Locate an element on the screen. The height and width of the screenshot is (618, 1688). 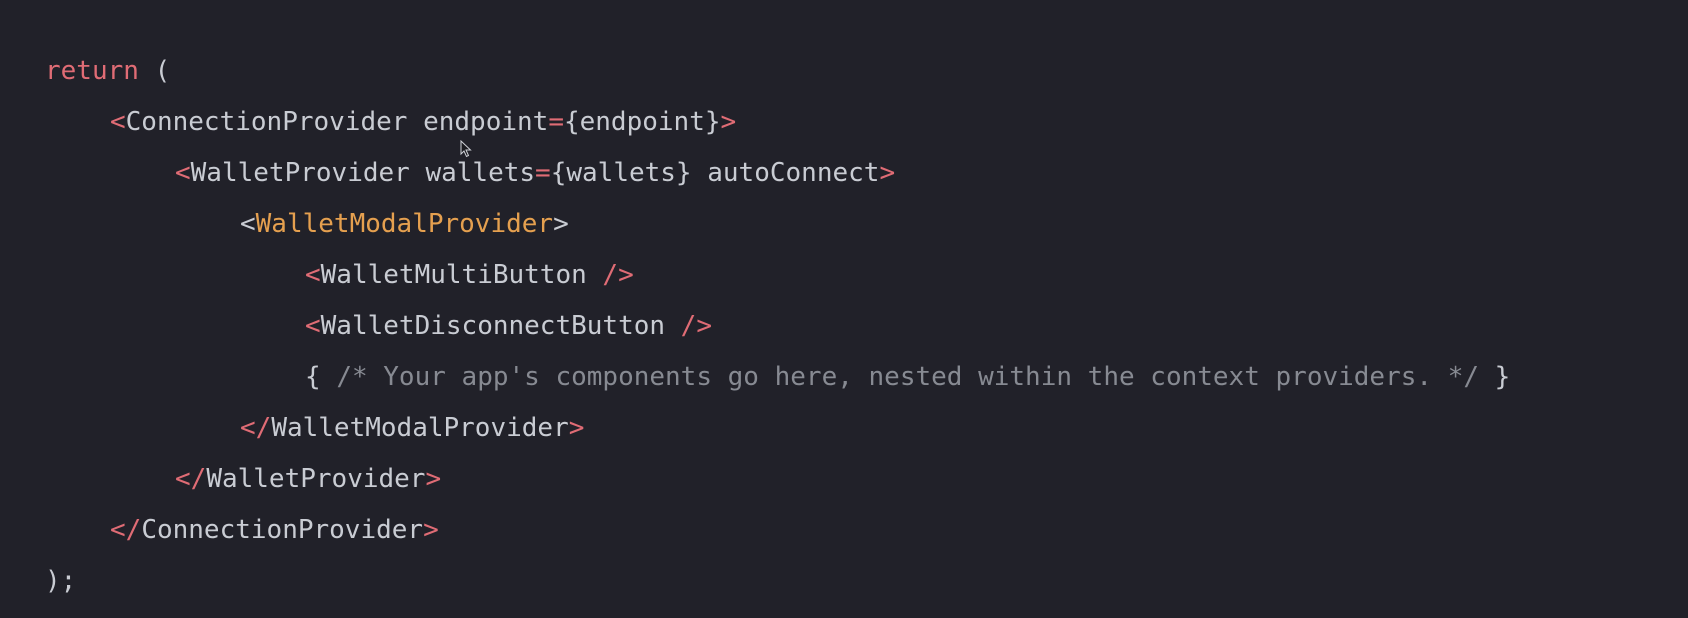
code-line-return: return ( is located at coordinates (107, 71).